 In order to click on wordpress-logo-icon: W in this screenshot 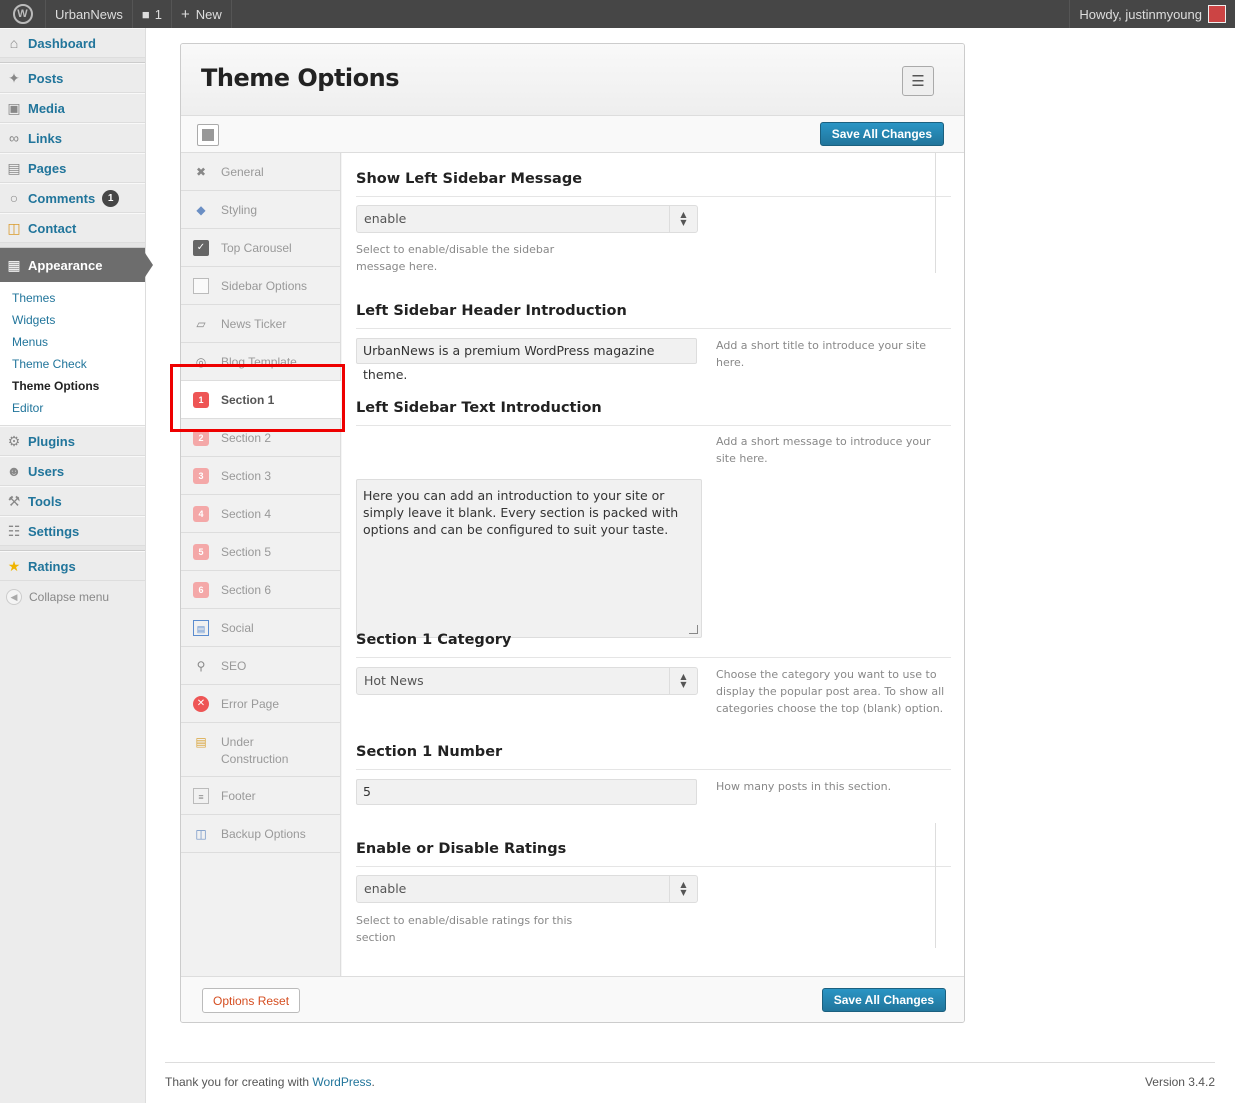, I will do `click(23, 14)`.